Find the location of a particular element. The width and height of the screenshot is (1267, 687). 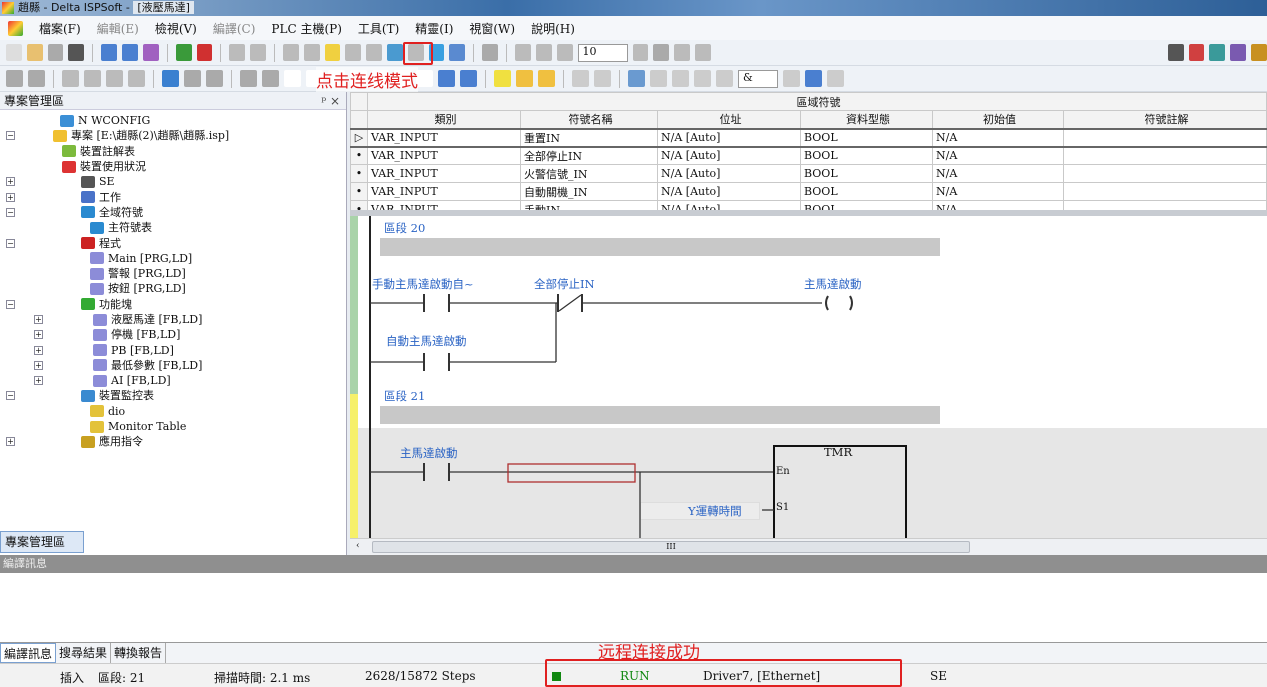

tmr-block-title: TMR is located at coordinates (838, 452).